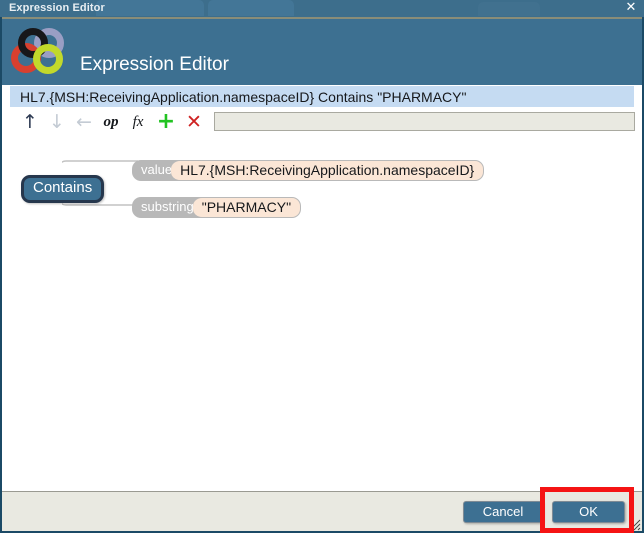 Image resolution: width=644 pixels, height=533 pixels. Describe the element at coordinates (48, 59) in the screenshot. I see `logo-ring-green` at that location.